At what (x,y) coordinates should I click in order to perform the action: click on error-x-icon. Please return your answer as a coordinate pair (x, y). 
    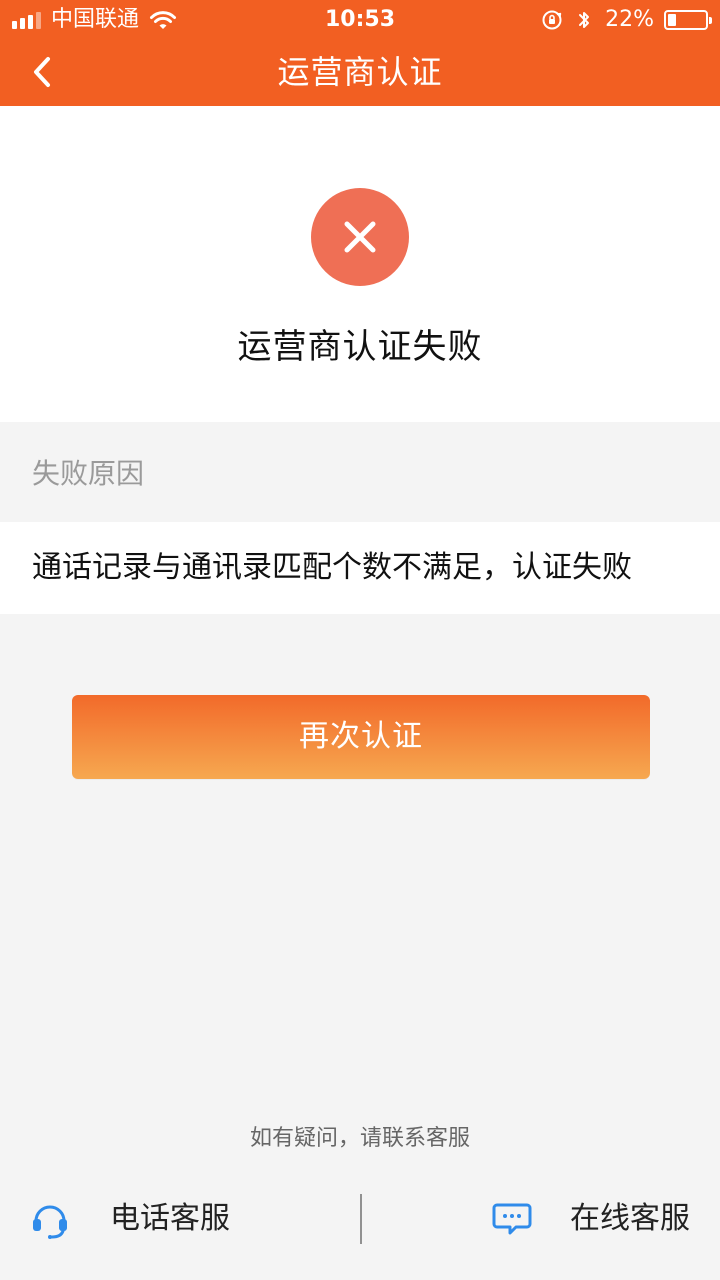
    Looking at the image, I should click on (360, 237).